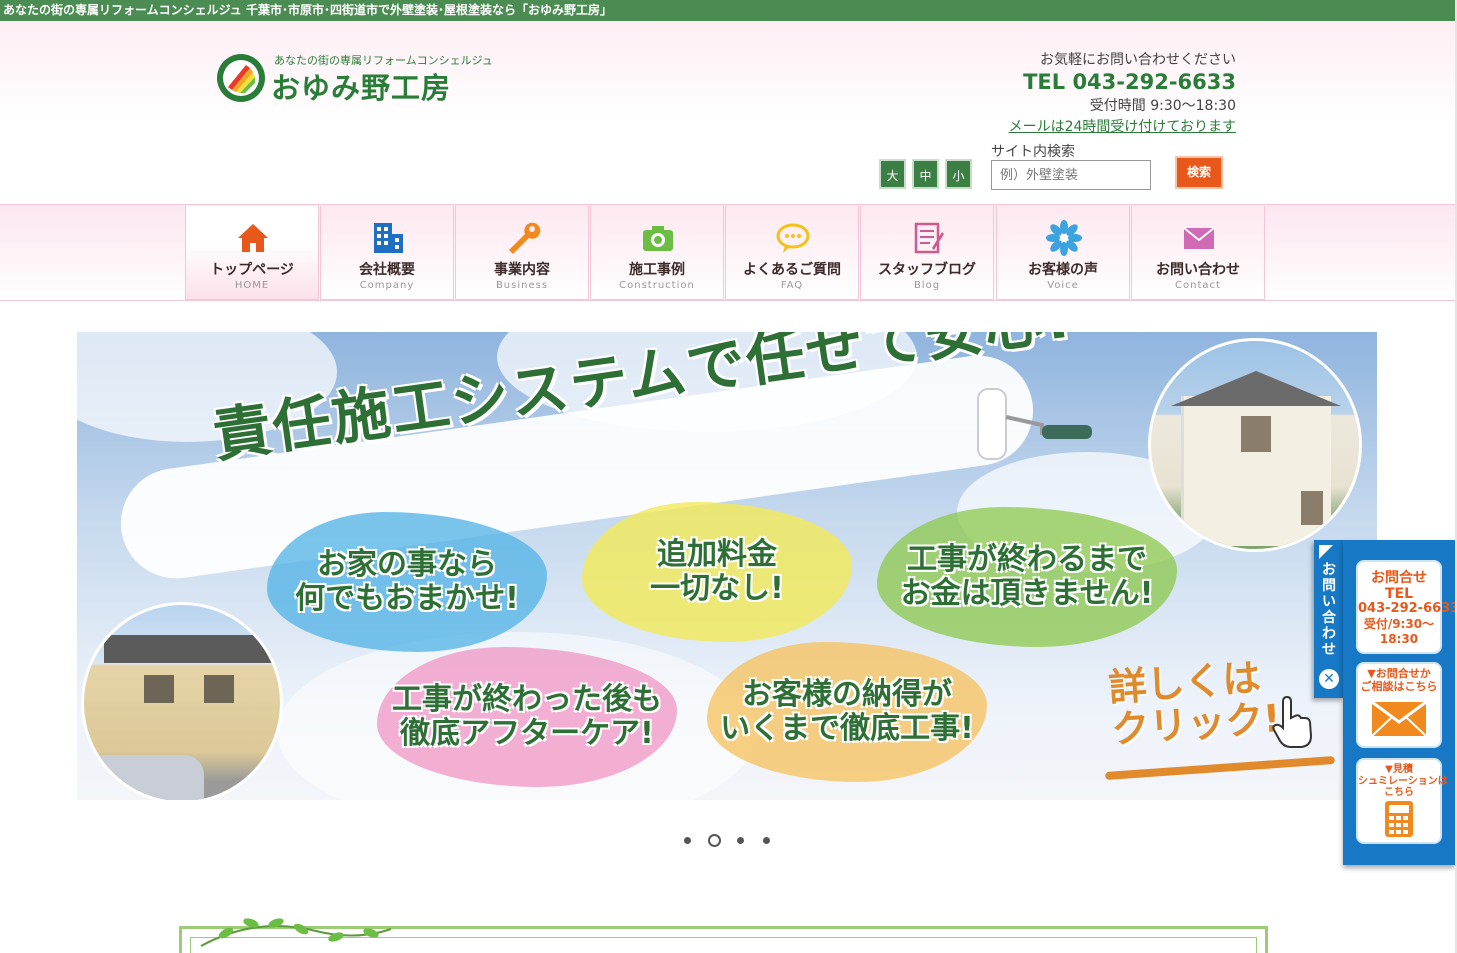  What do you see at coordinates (252, 285) in the screenshot?
I see `nav-sublabel: HOME` at bounding box center [252, 285].